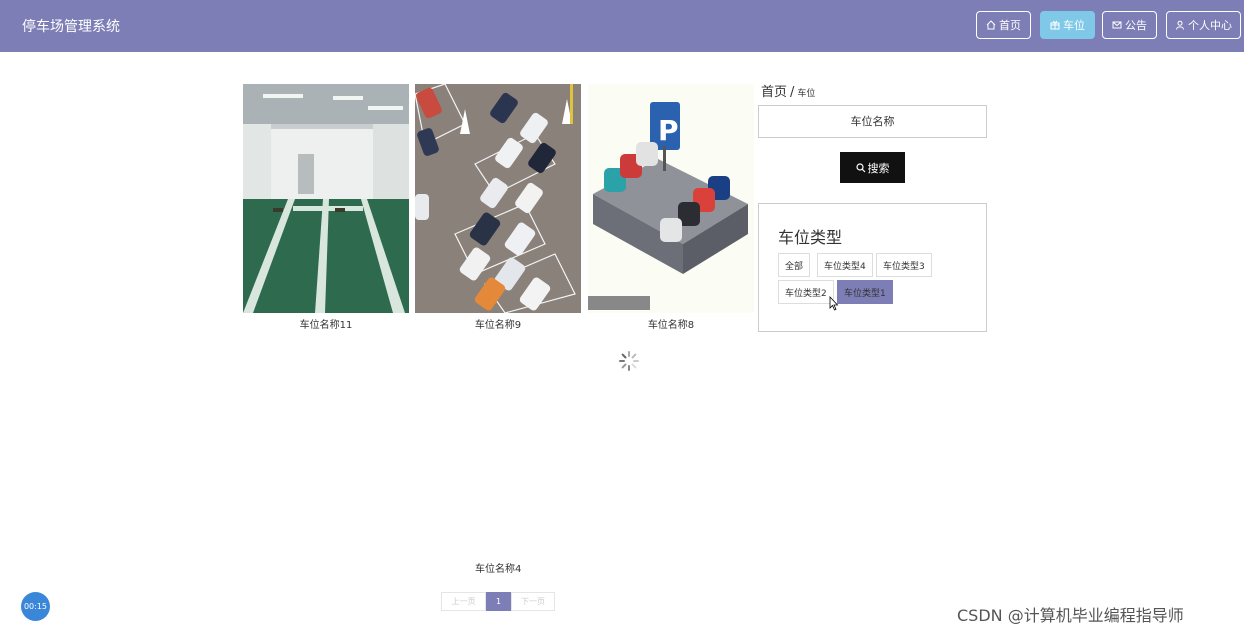 Image resolution: width=1244 pixels, height=632 pixels. I want to click on parking-card: P 车位名称8, so click(671, 207).